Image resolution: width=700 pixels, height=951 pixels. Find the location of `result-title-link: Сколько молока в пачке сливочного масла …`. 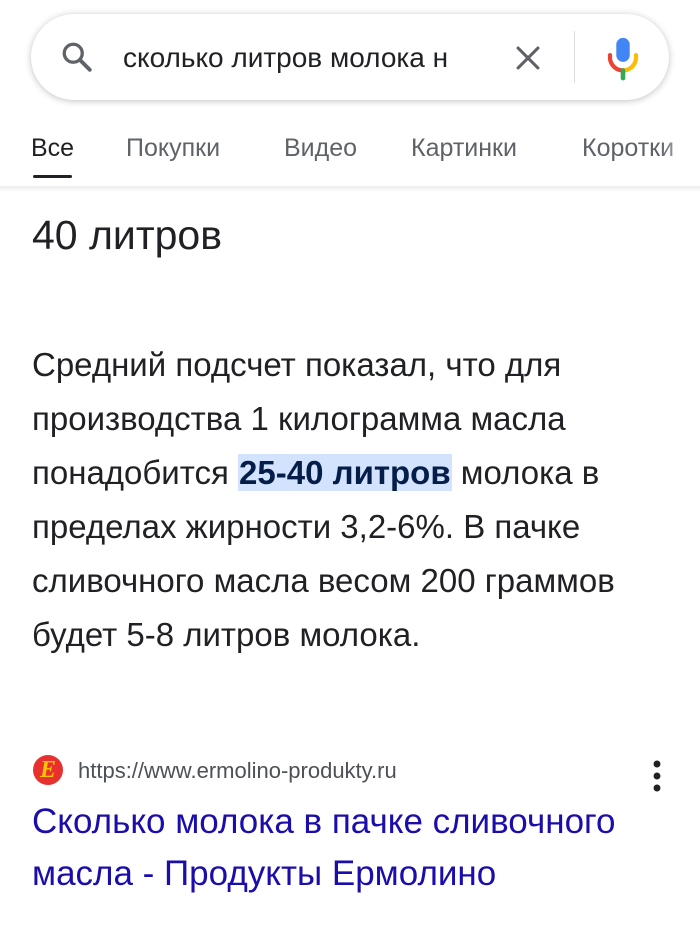

result-title-link: Сколько молока в пачке сливочного масла … is located at coordinates (352, 848).